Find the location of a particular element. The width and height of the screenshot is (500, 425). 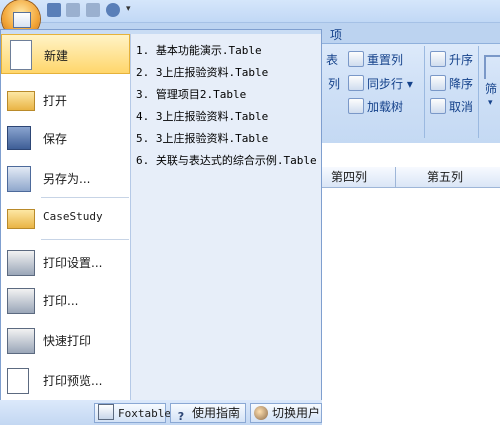

column-divider is located at coordinates (395, 177).